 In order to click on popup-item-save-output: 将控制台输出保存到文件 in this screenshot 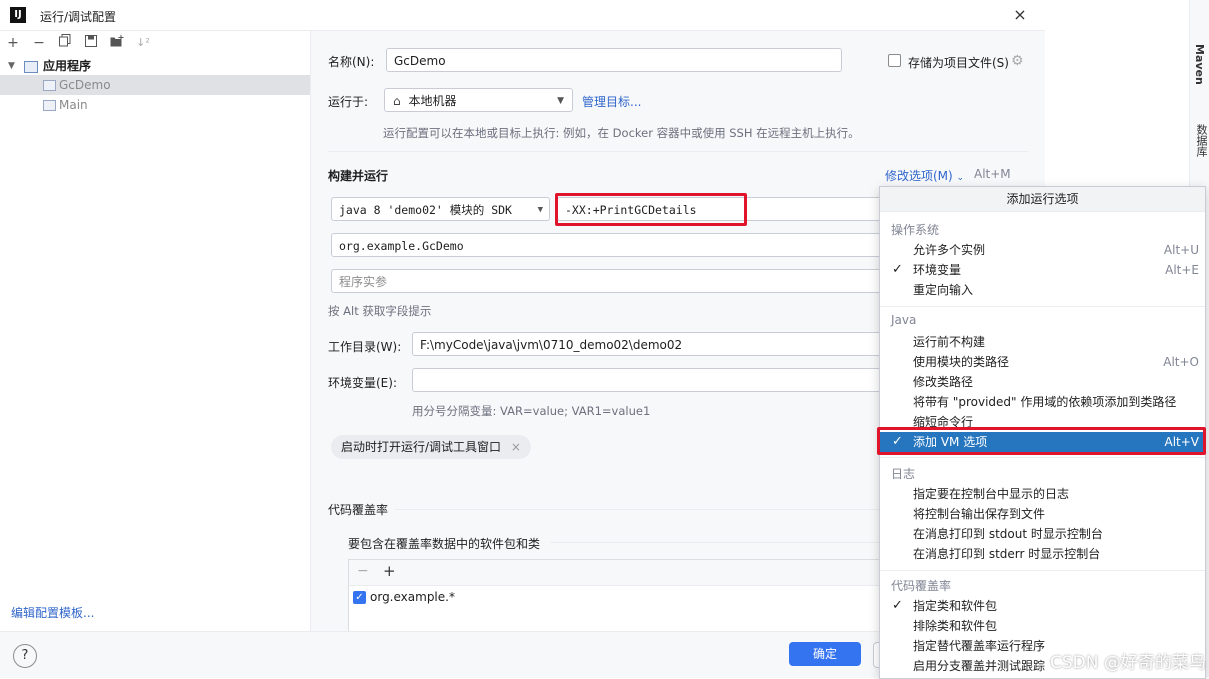, I will do `click(1042, 514)`.